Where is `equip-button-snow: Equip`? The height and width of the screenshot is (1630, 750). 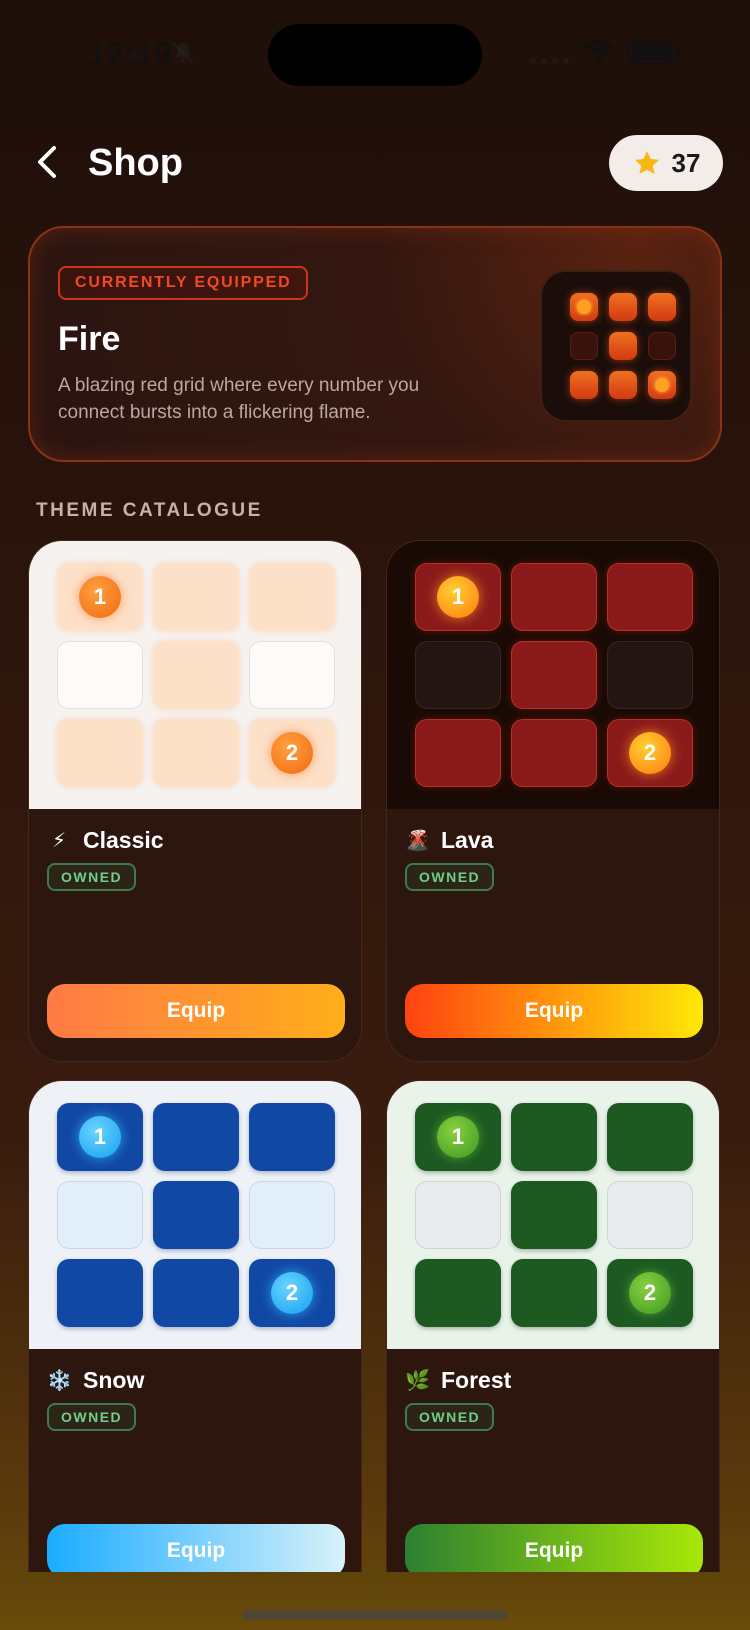
equip-button-snow: Equip is located at coordinates (196, 1551).